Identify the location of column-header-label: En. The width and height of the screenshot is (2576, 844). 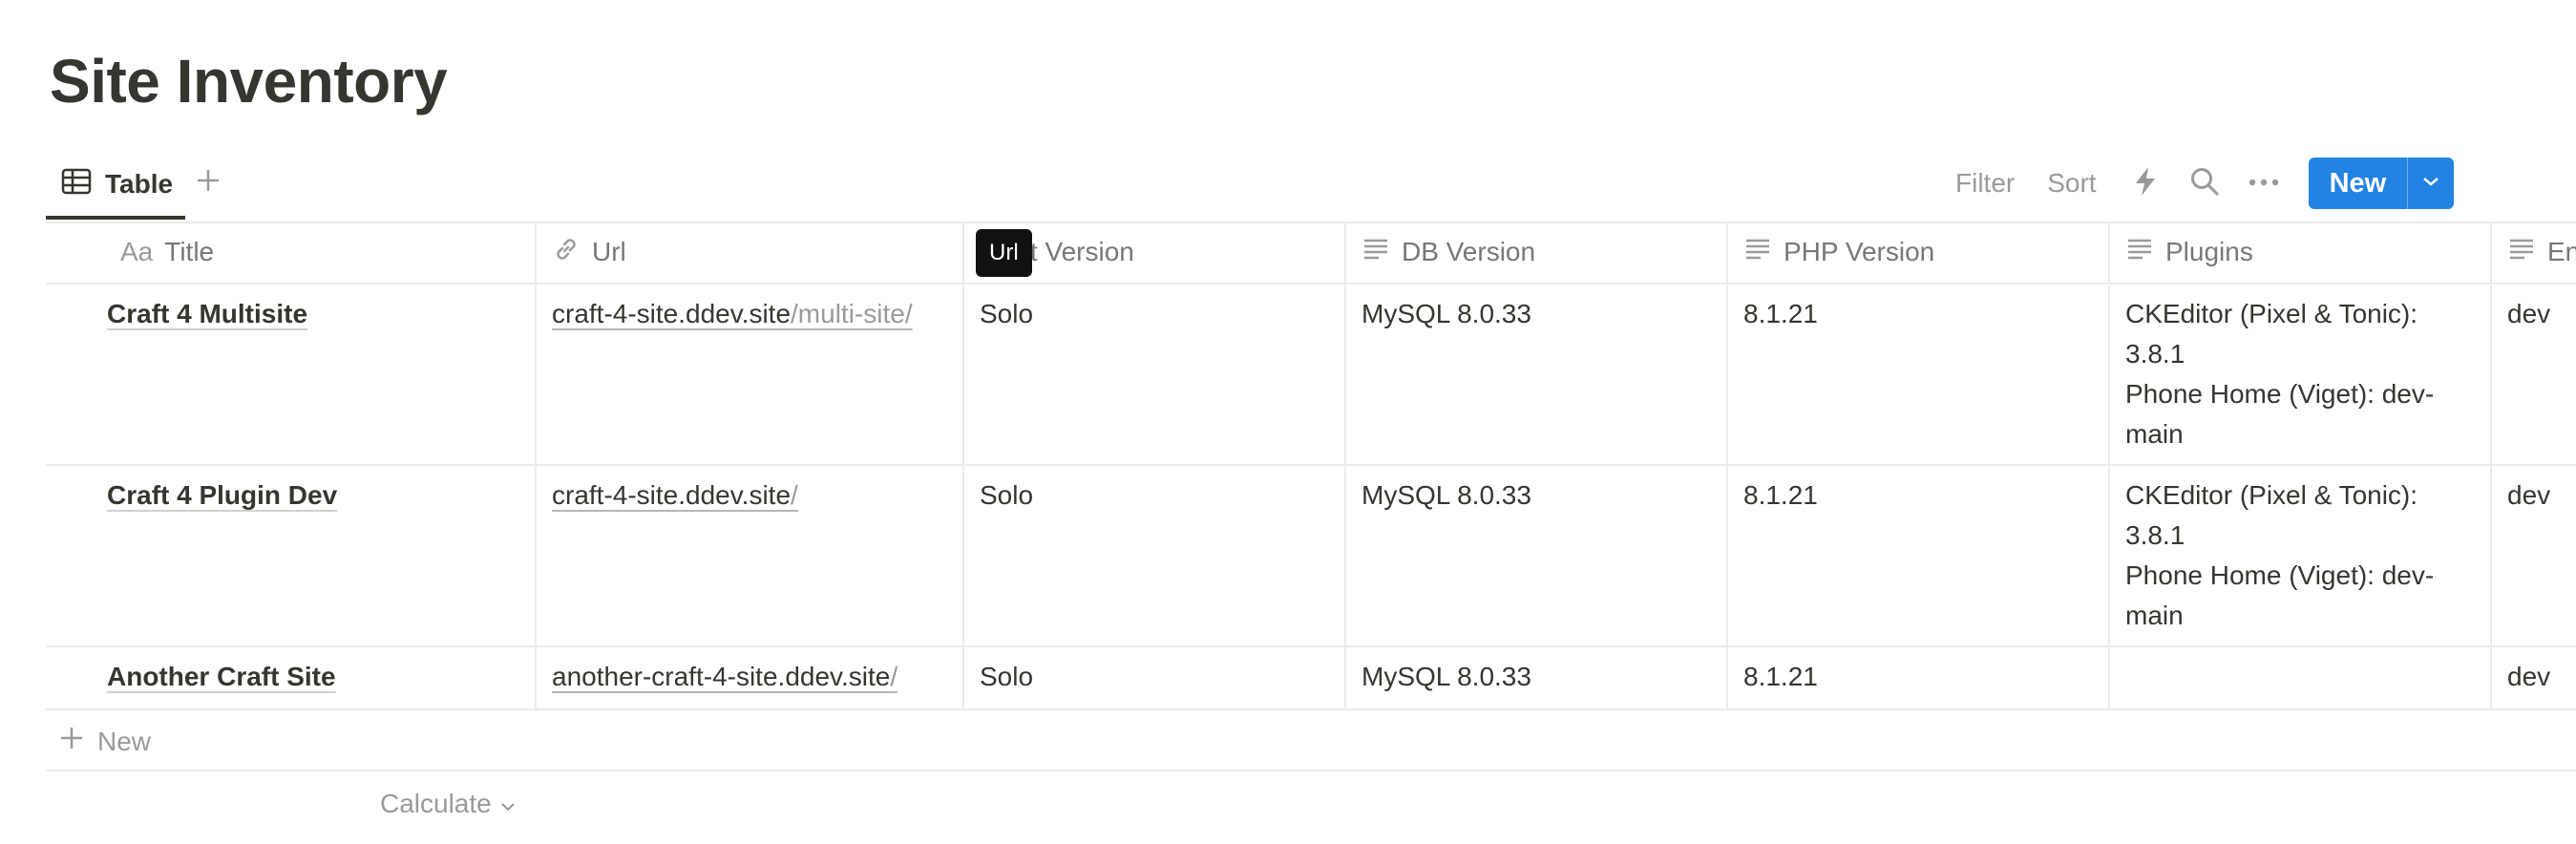
(2561, 252).